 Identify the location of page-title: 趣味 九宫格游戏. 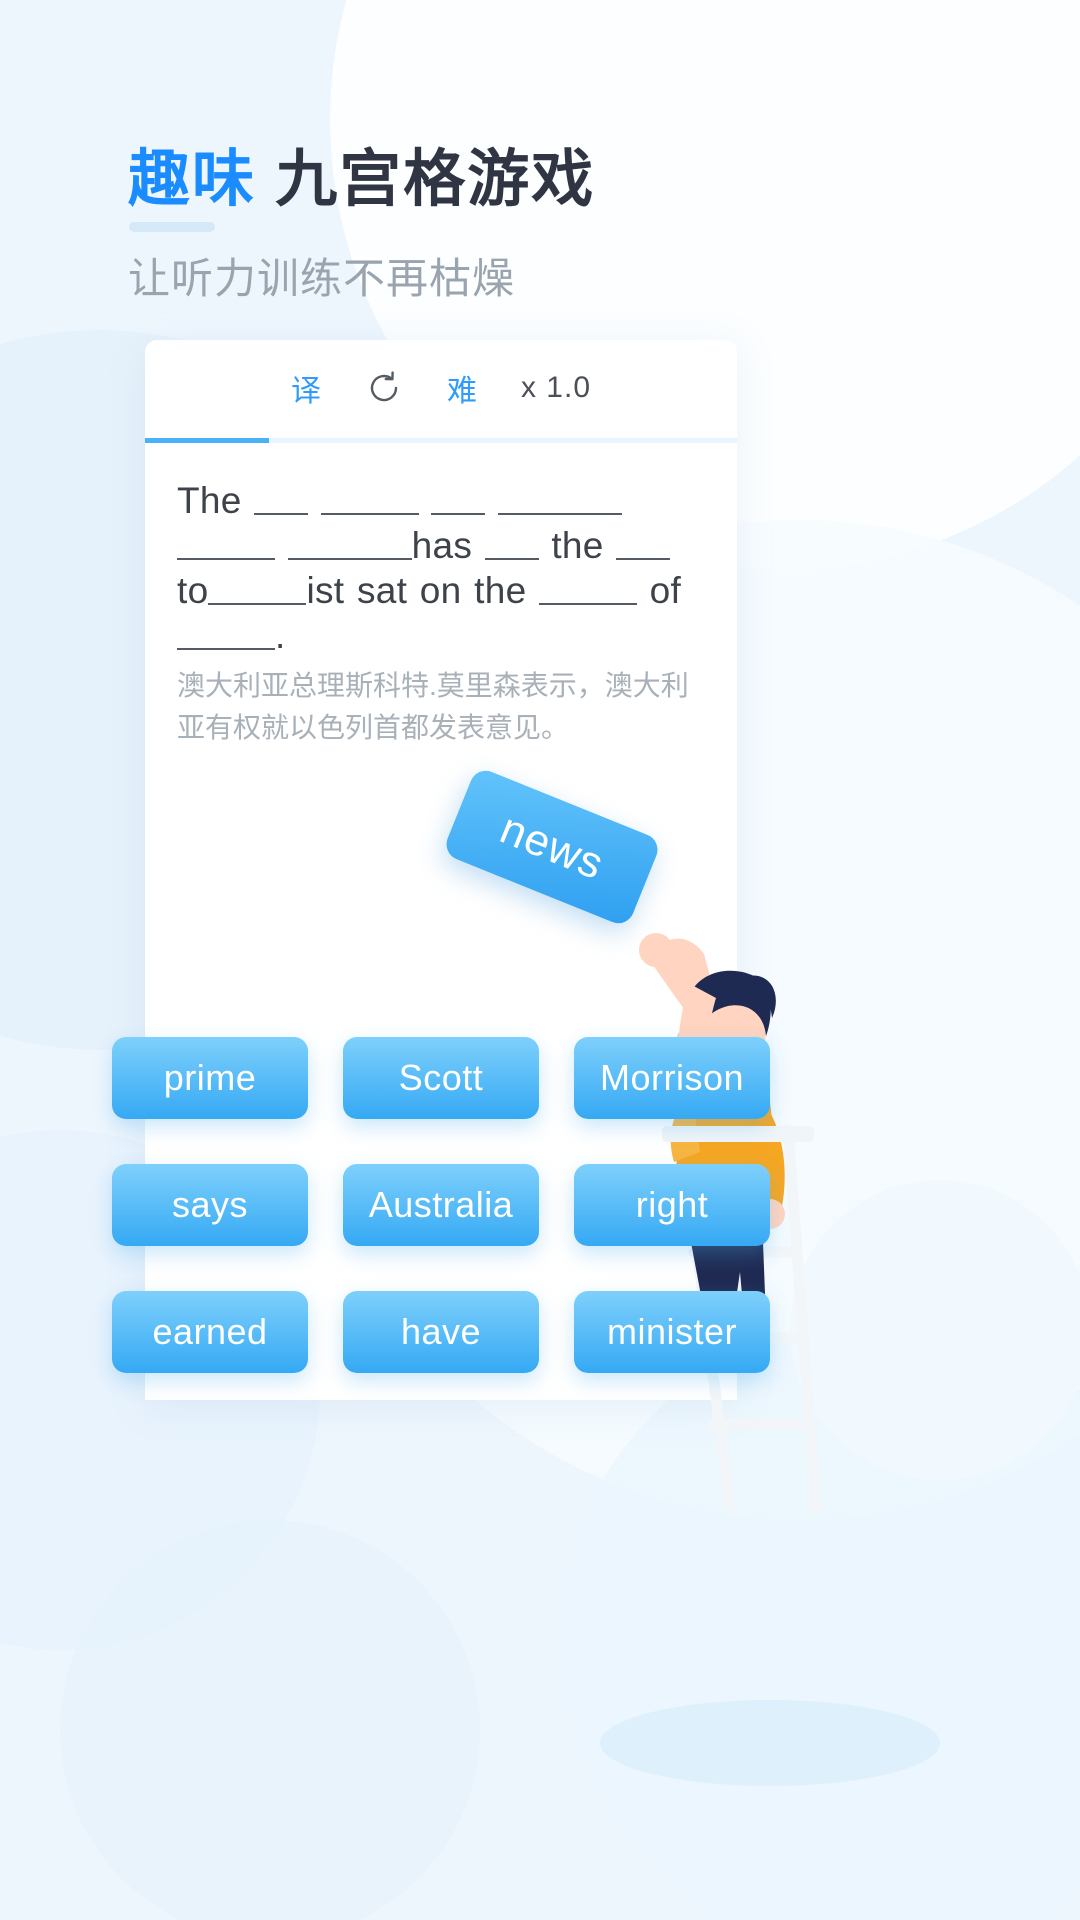
(361, 173).